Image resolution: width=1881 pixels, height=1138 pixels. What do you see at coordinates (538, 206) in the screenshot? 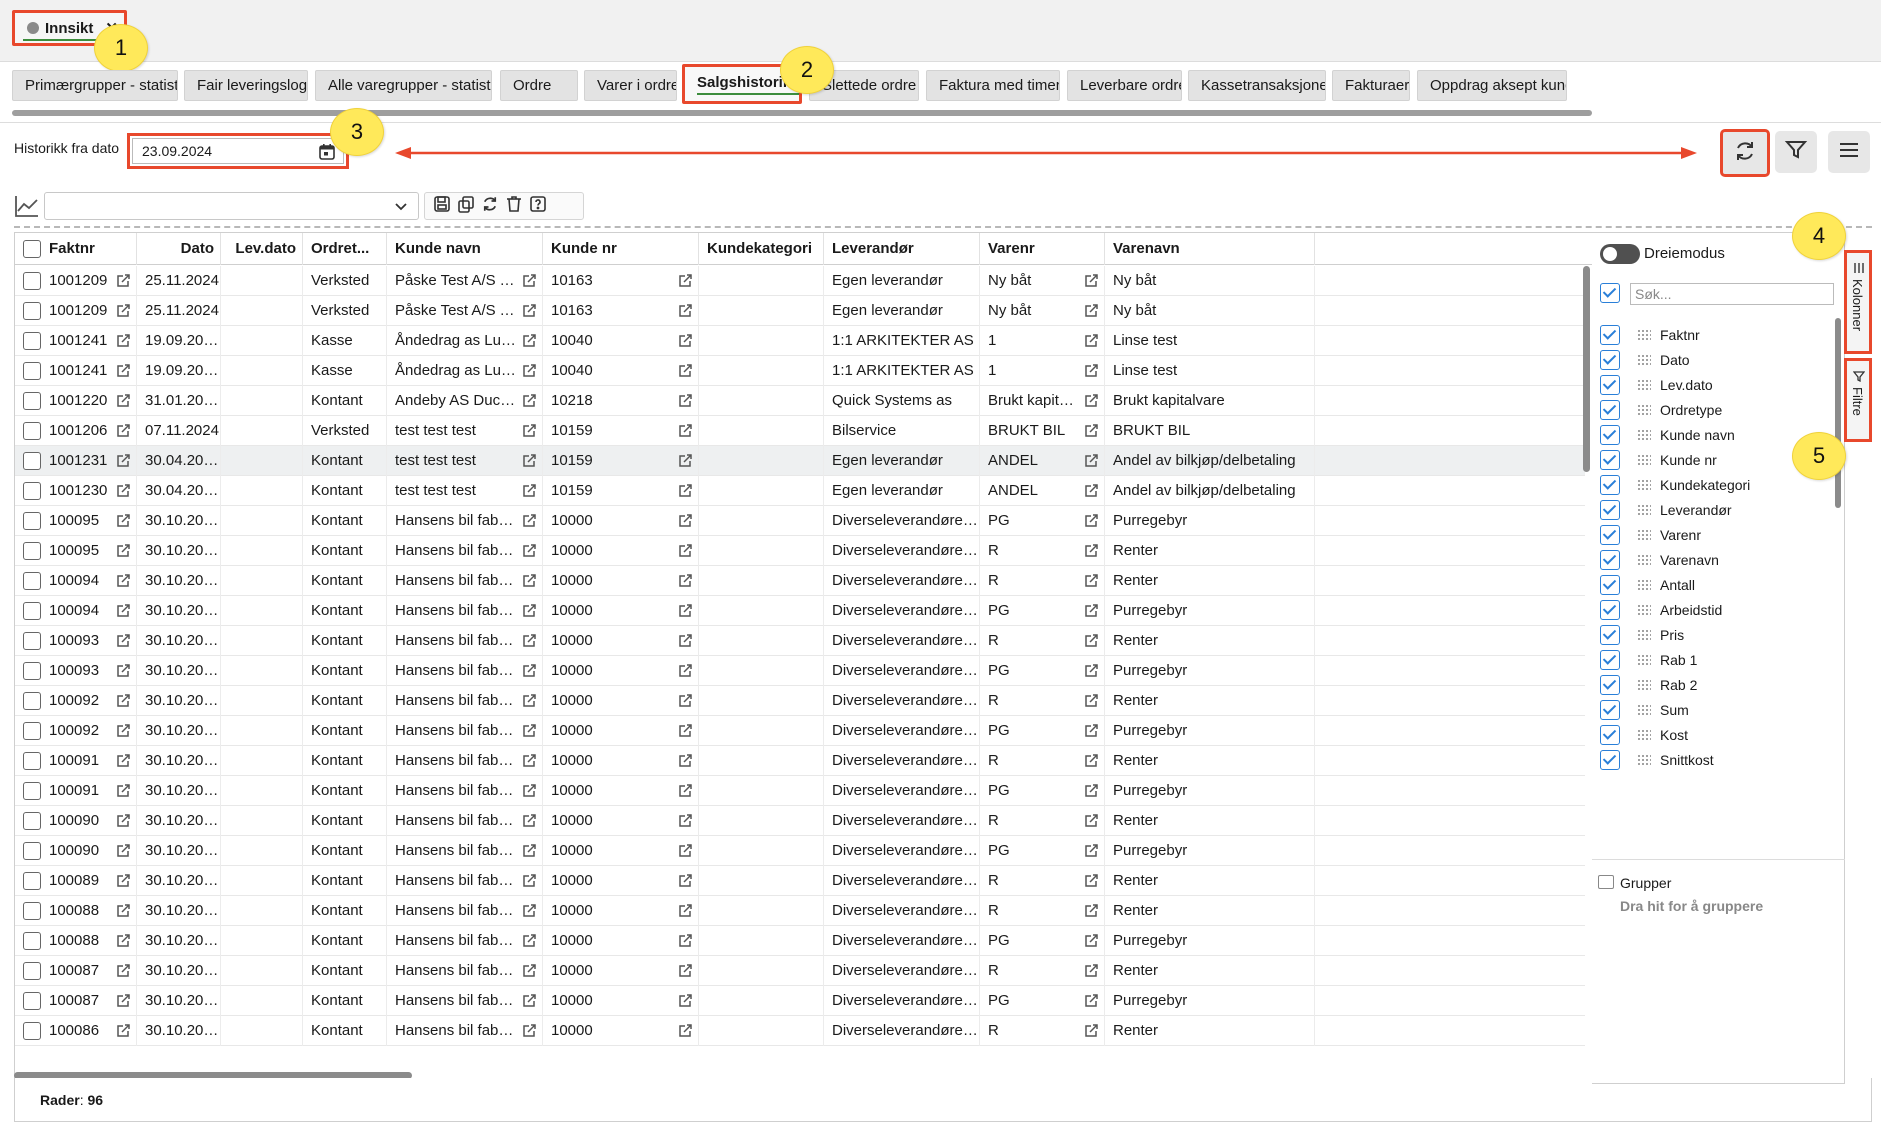
I see `help-icon` at bounding box center [538, 206].